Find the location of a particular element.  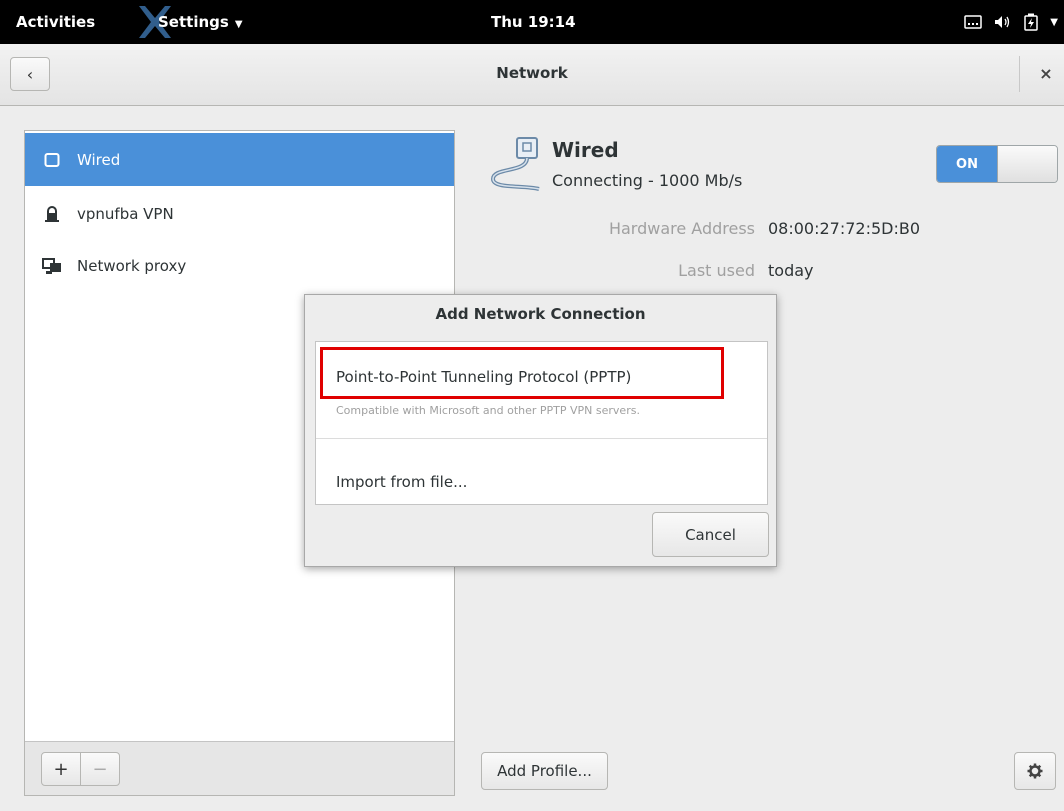

dialog-title: Add Network Connection is located at coordinates (540, 314).